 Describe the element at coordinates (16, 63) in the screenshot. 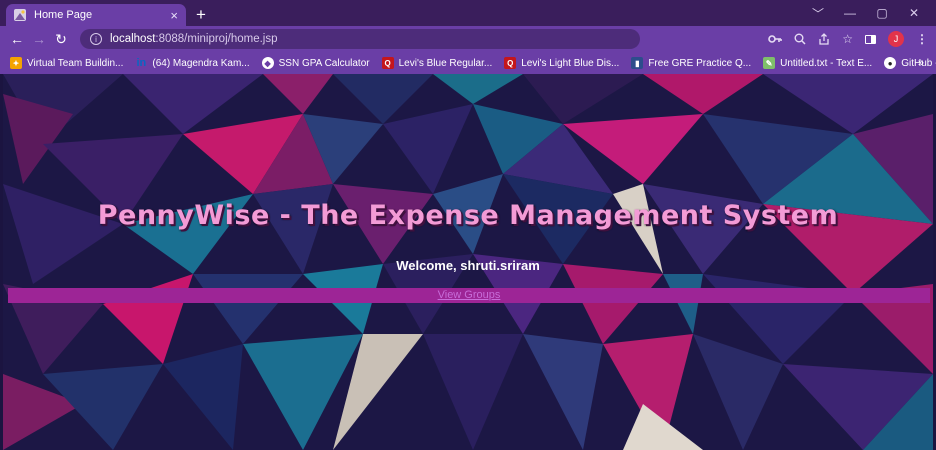

I see `team-building-icon: ✦` at that location.